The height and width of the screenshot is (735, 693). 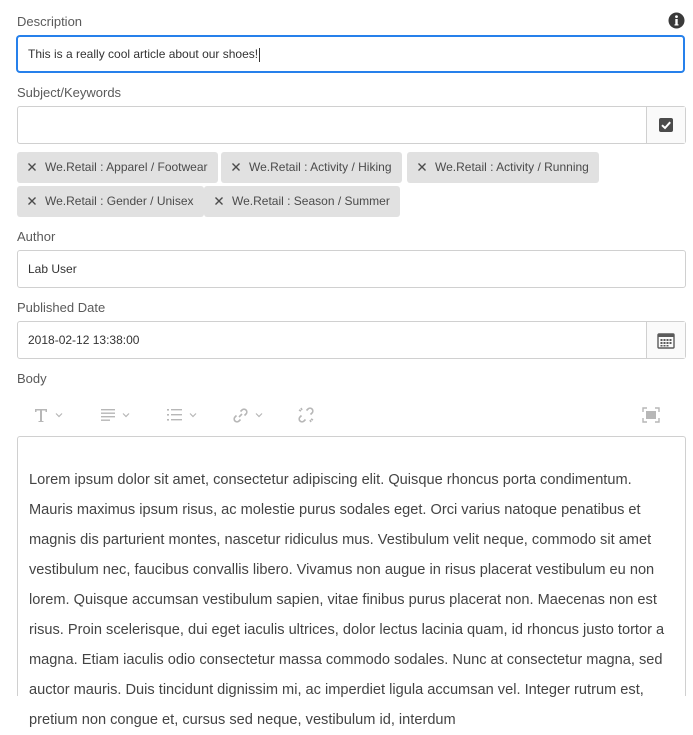 What do you see at coordinates (351, 269) in the screenshot?
I see `author-input: Lab User` at bounding box center [351, 269].